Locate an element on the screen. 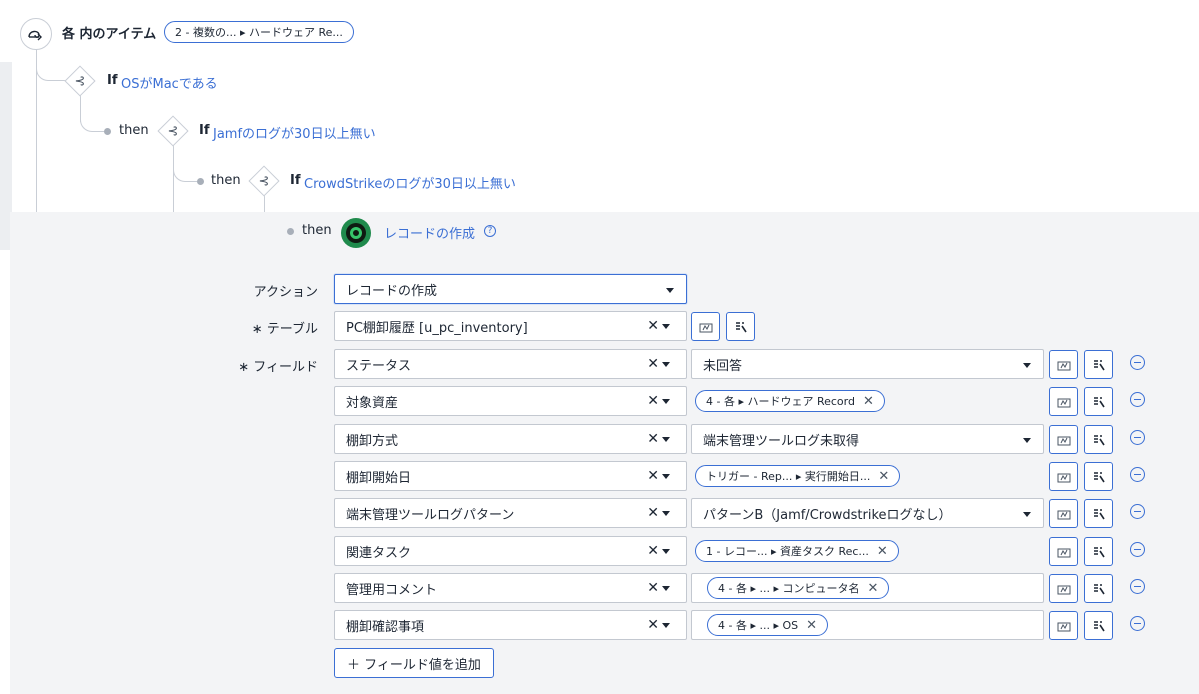 The image size is (1199, 694). table-select: PC棚卸履歴 [u_pc_inventory] ✕ is located at coordinates (510, 326).